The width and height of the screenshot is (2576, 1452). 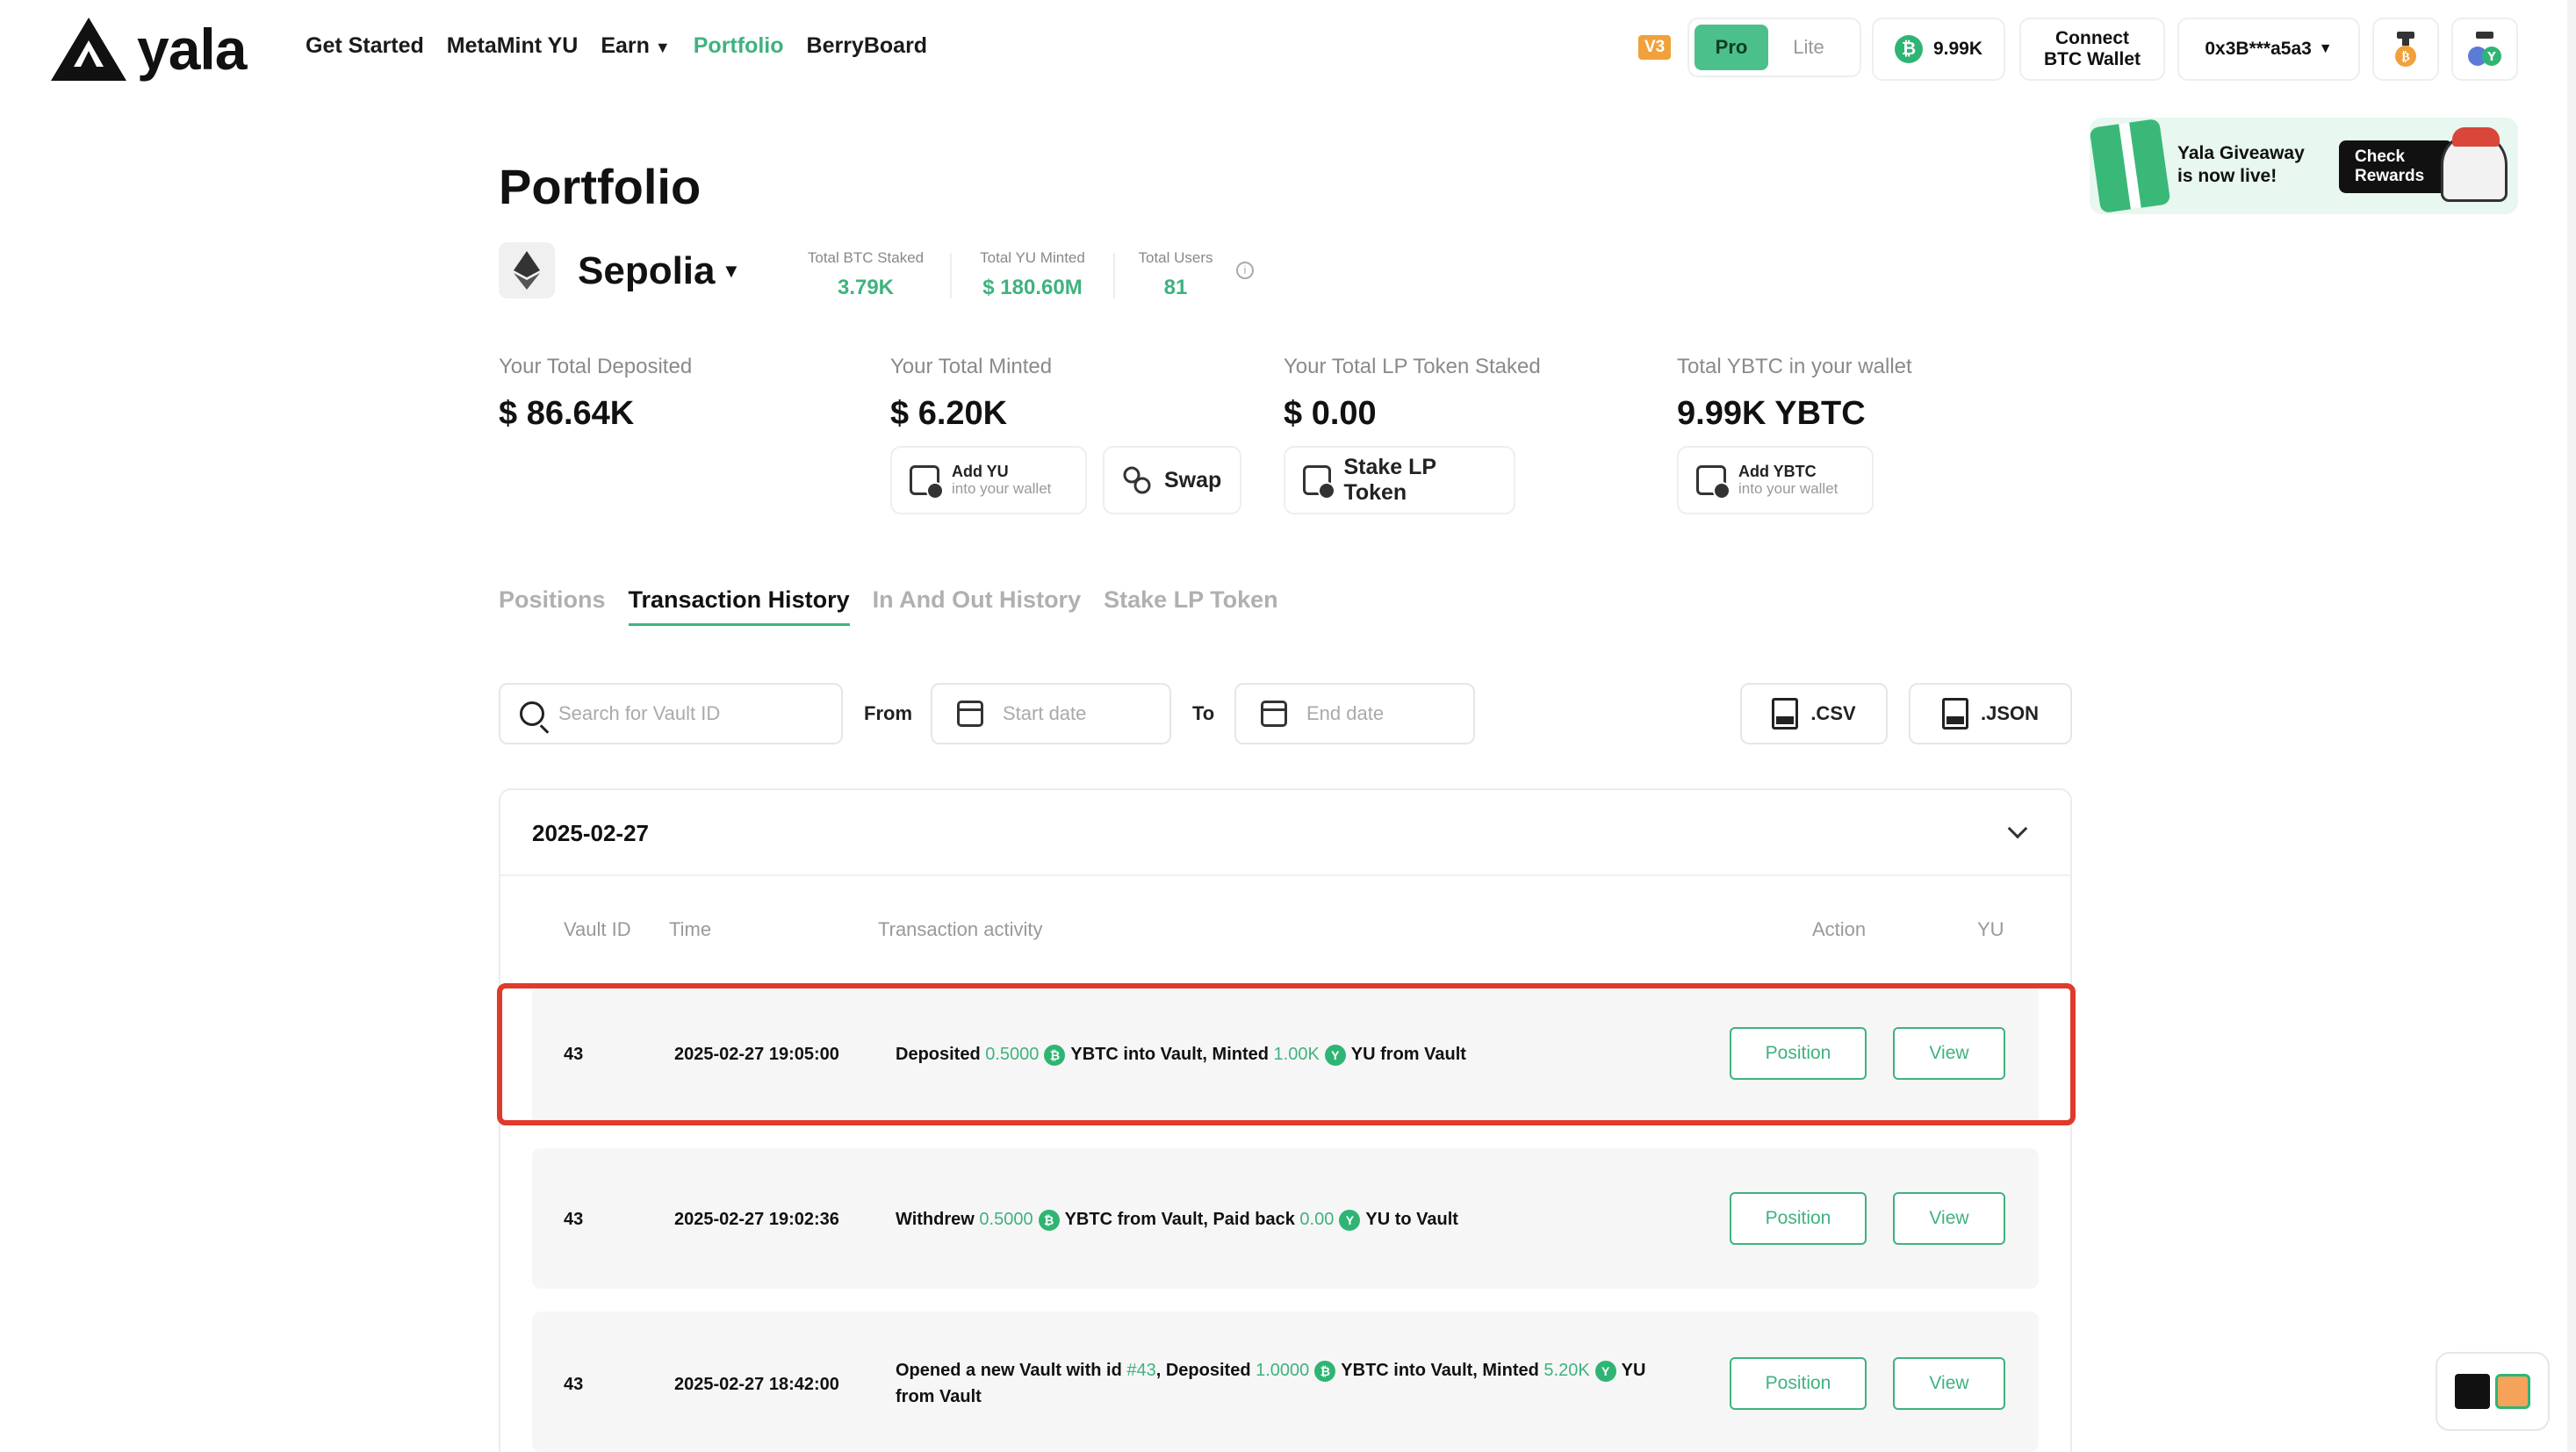 What do you see at coordinates (1325, 1371) in the screenshot?
I see `bitcoin-icon: ₿` at bounding box center [1325, 1371].